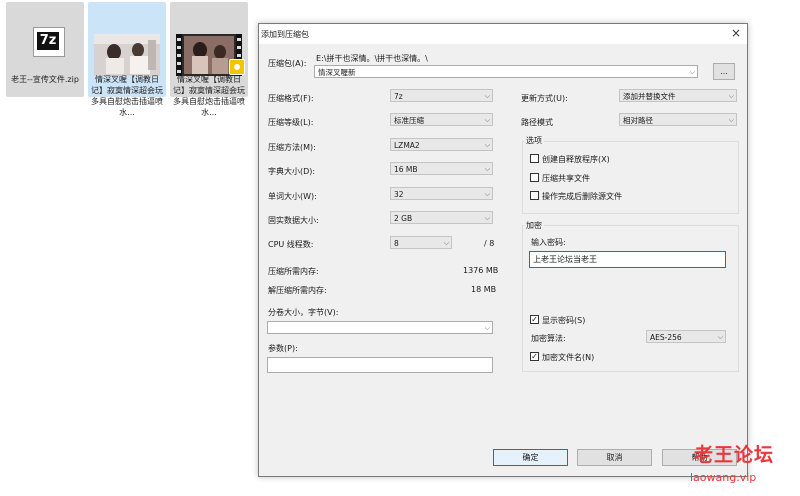 The width and height of the screenshot is (800, 496). Describe the element at coordinates (534, 177) in the screenshot. I see `shared-checkbox` at that location.